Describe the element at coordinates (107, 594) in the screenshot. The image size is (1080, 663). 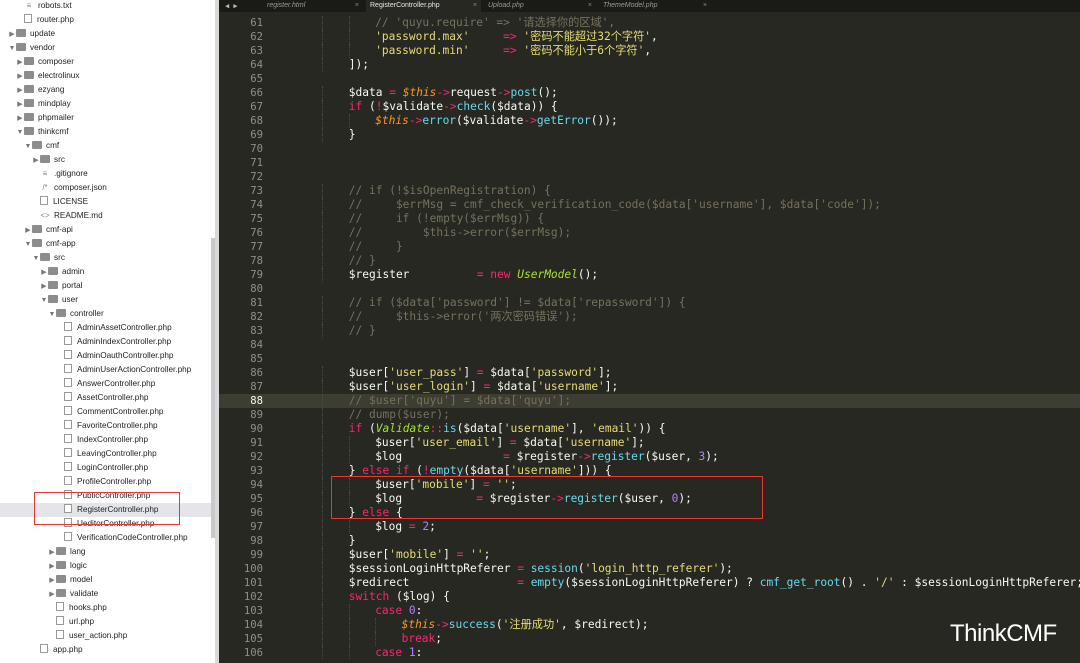
I see `tree-folder: ▶ validate` at that location.